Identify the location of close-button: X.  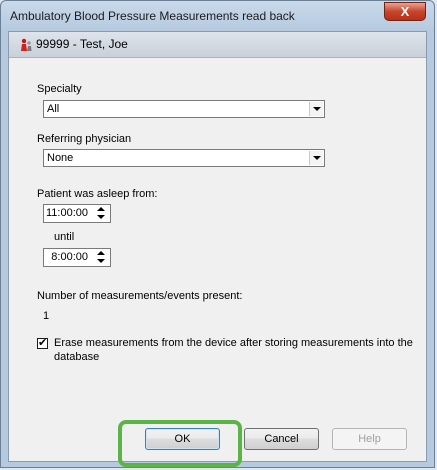
(405, 11).